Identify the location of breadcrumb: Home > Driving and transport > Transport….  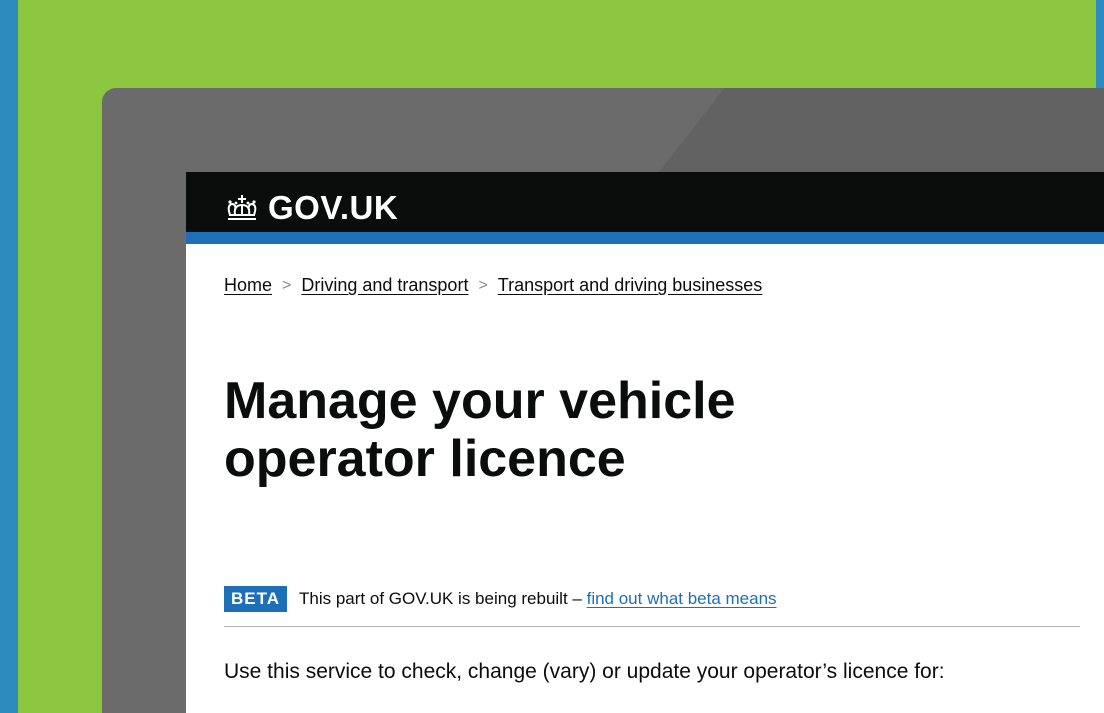
(493, 285).